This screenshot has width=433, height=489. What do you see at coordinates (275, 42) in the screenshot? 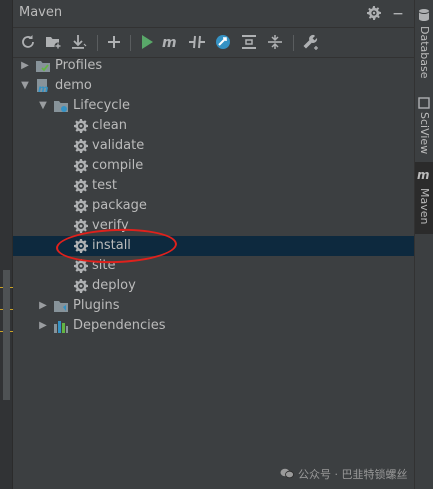
I see `collapse-all-icon` at bounding box center [275, 42].